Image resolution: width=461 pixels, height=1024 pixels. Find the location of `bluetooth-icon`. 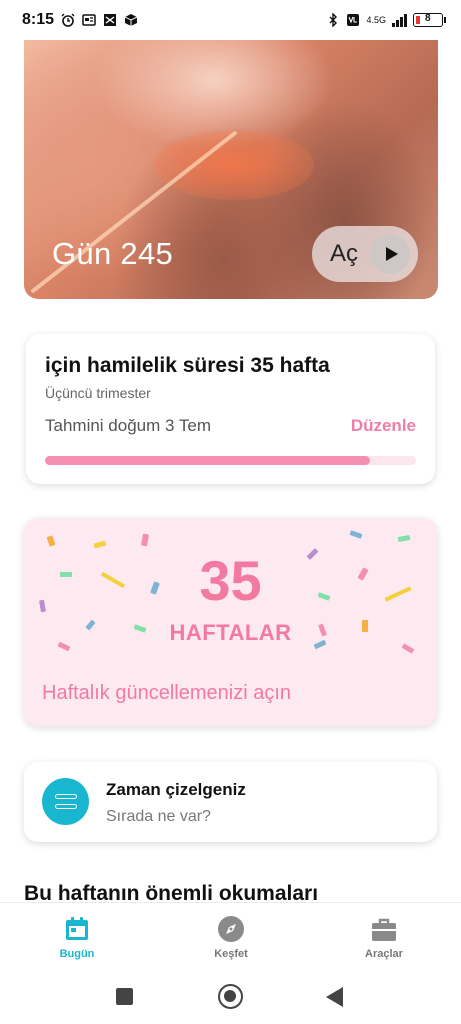

bluetooth-icon is located at coordinates (333, 20).